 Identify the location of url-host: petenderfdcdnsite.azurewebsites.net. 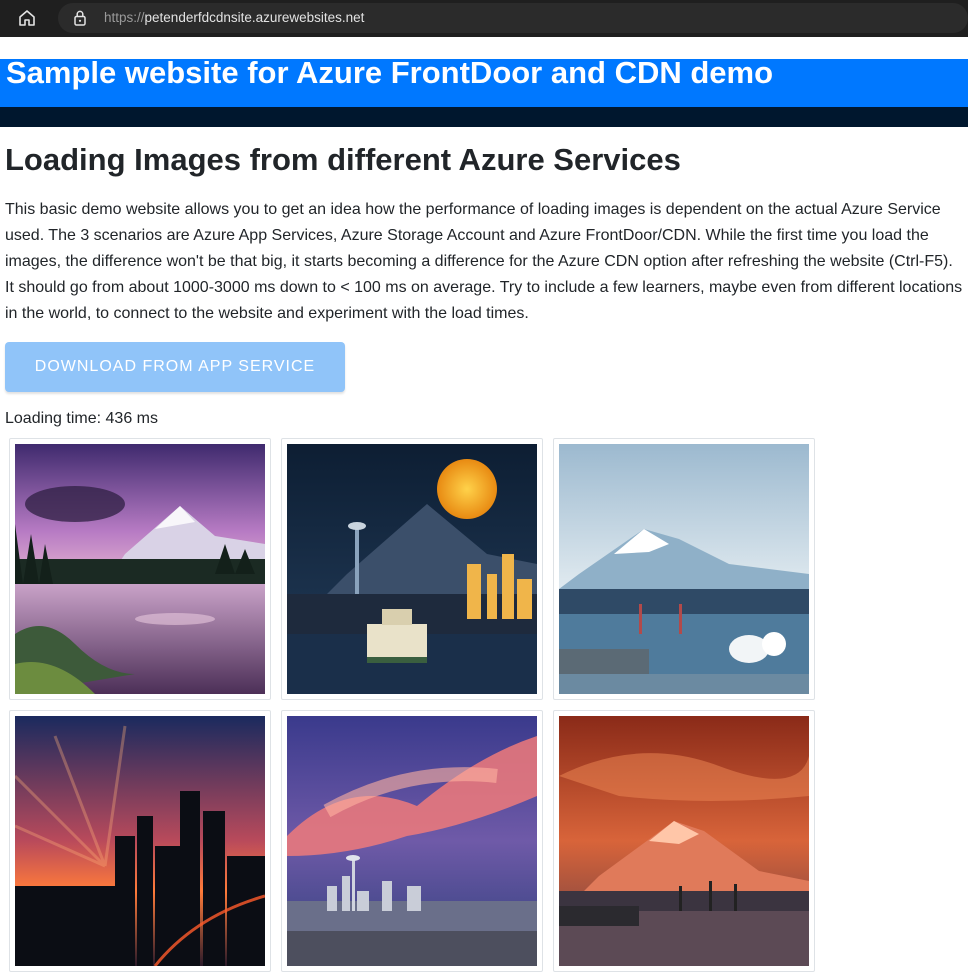
(254, 17).